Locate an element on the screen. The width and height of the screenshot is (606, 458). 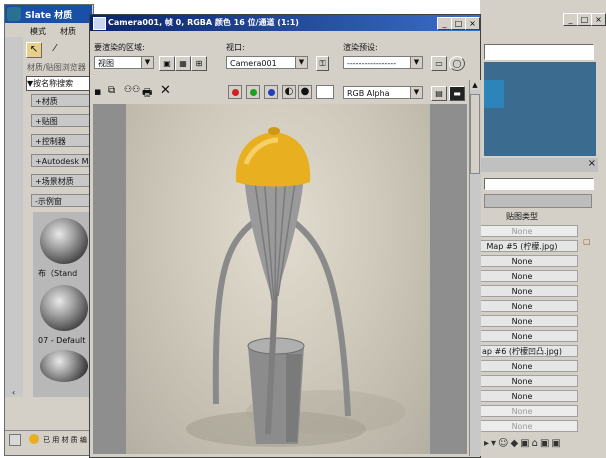
viewport-dropdown: Camera001 ▼ is located at coordinates (267, 62).